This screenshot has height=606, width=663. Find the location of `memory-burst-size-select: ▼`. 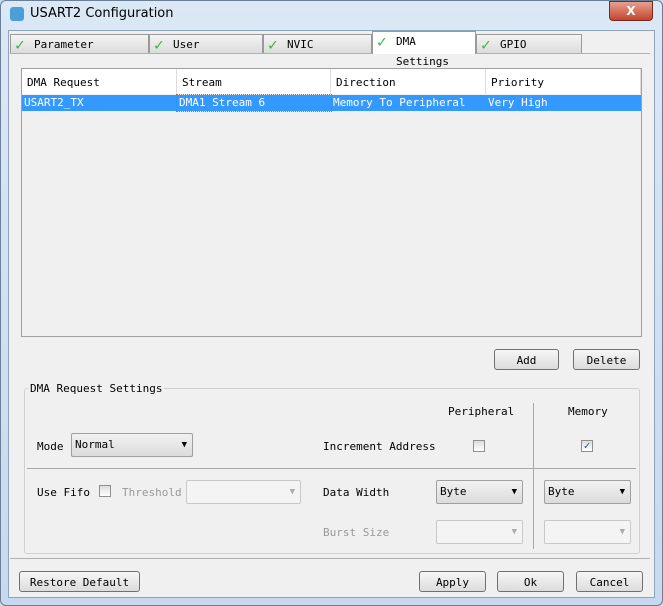

memory-burst-size-select: ▼ is located at coordinates (587, 532).